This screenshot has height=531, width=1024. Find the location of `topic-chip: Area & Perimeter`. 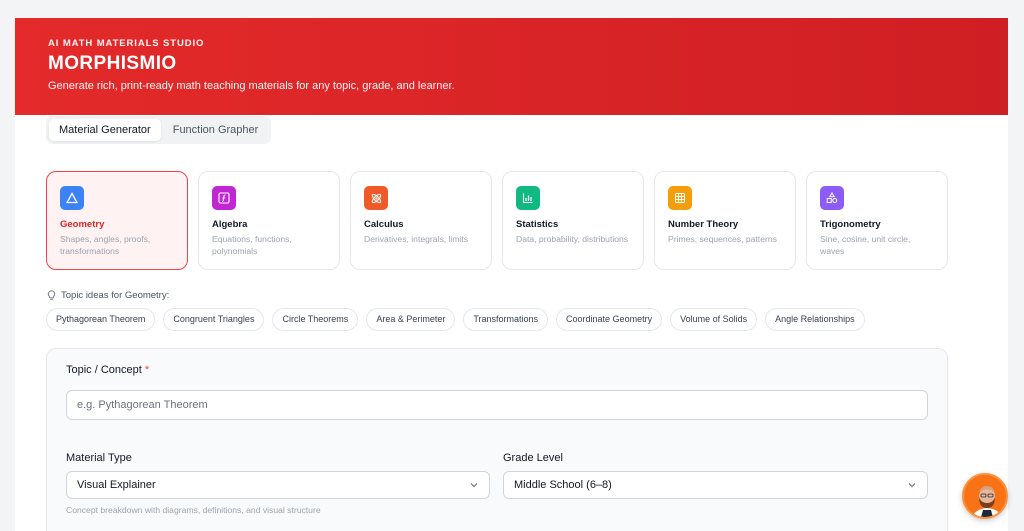

topic-chip: Area & Perimeter is located at coordinates (411, 319).